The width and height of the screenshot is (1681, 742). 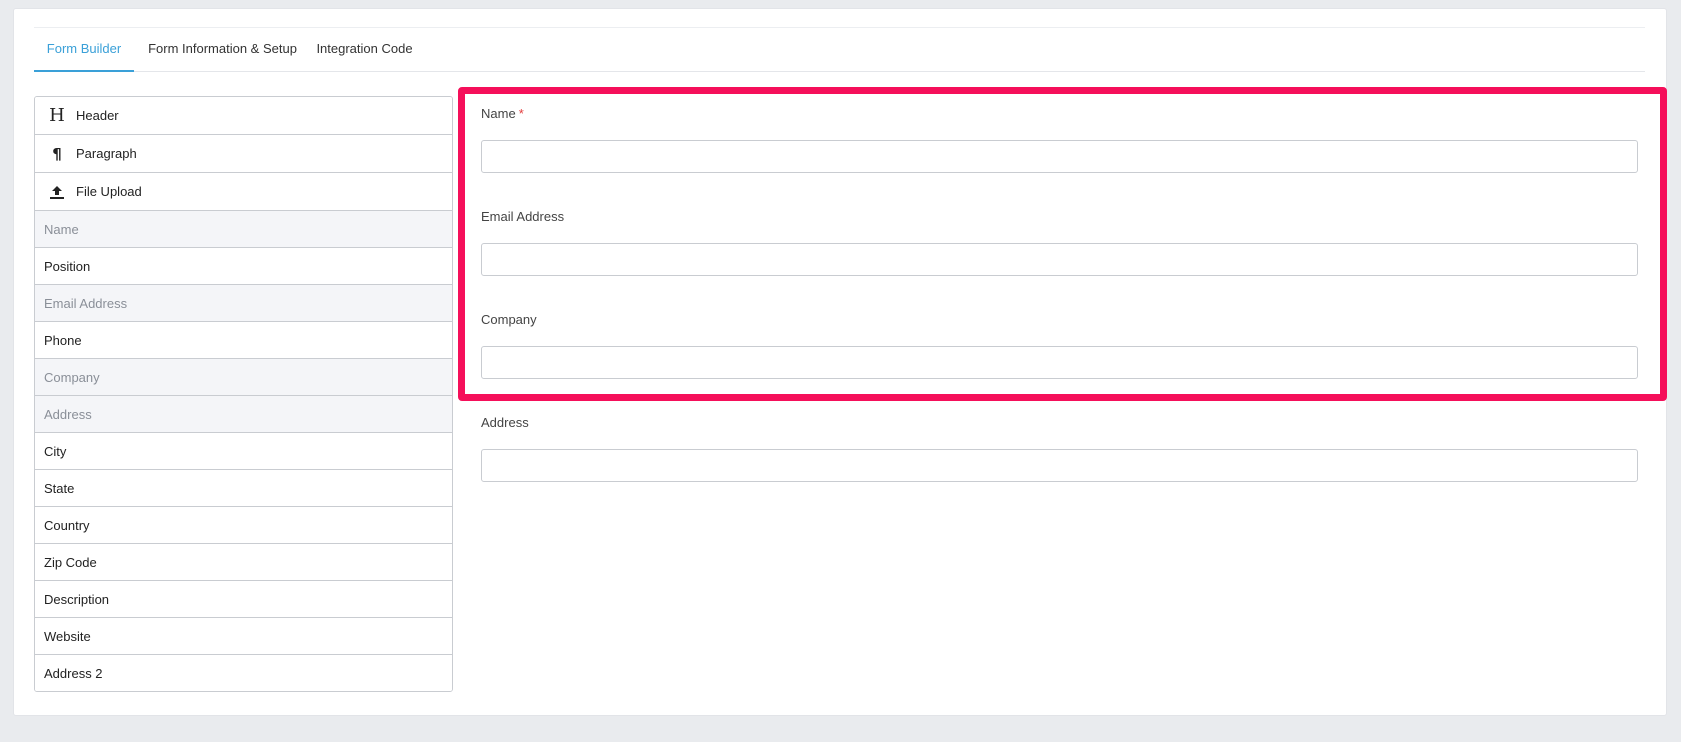 I want to click on palette-item-paragraph: ¶ Paragraph, so click(x=243, y=154).